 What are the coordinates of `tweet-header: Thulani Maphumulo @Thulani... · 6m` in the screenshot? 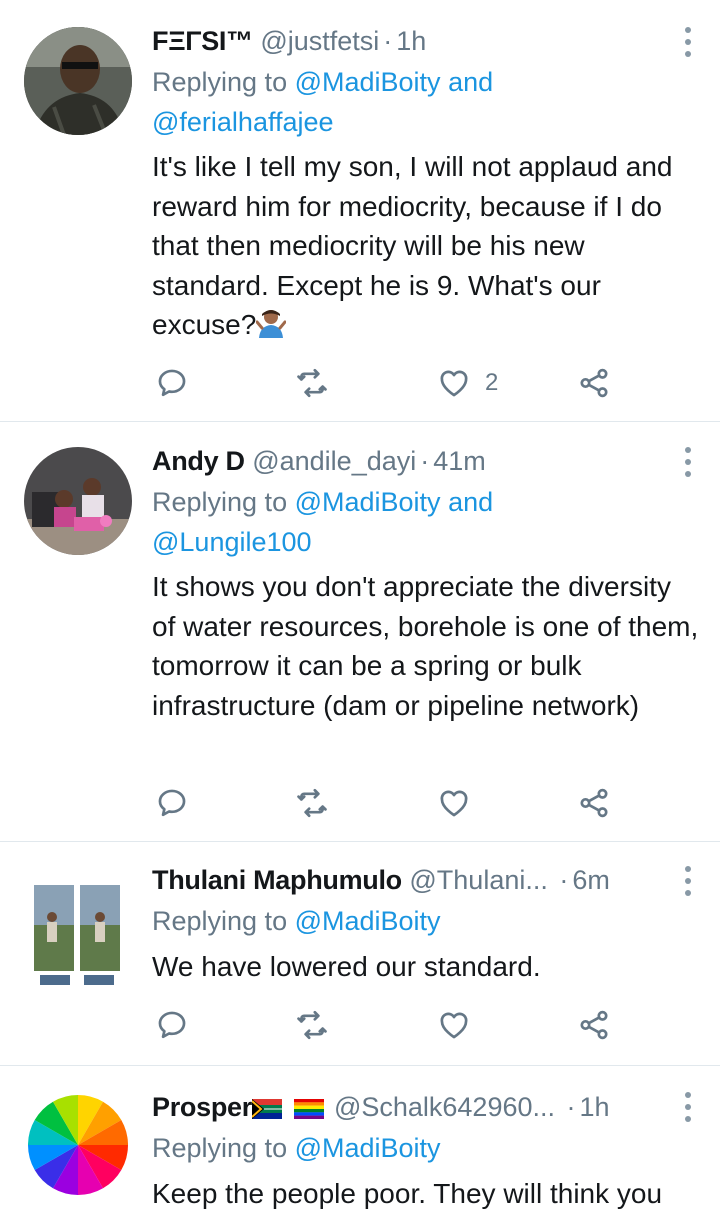 It's located at (408, 880).